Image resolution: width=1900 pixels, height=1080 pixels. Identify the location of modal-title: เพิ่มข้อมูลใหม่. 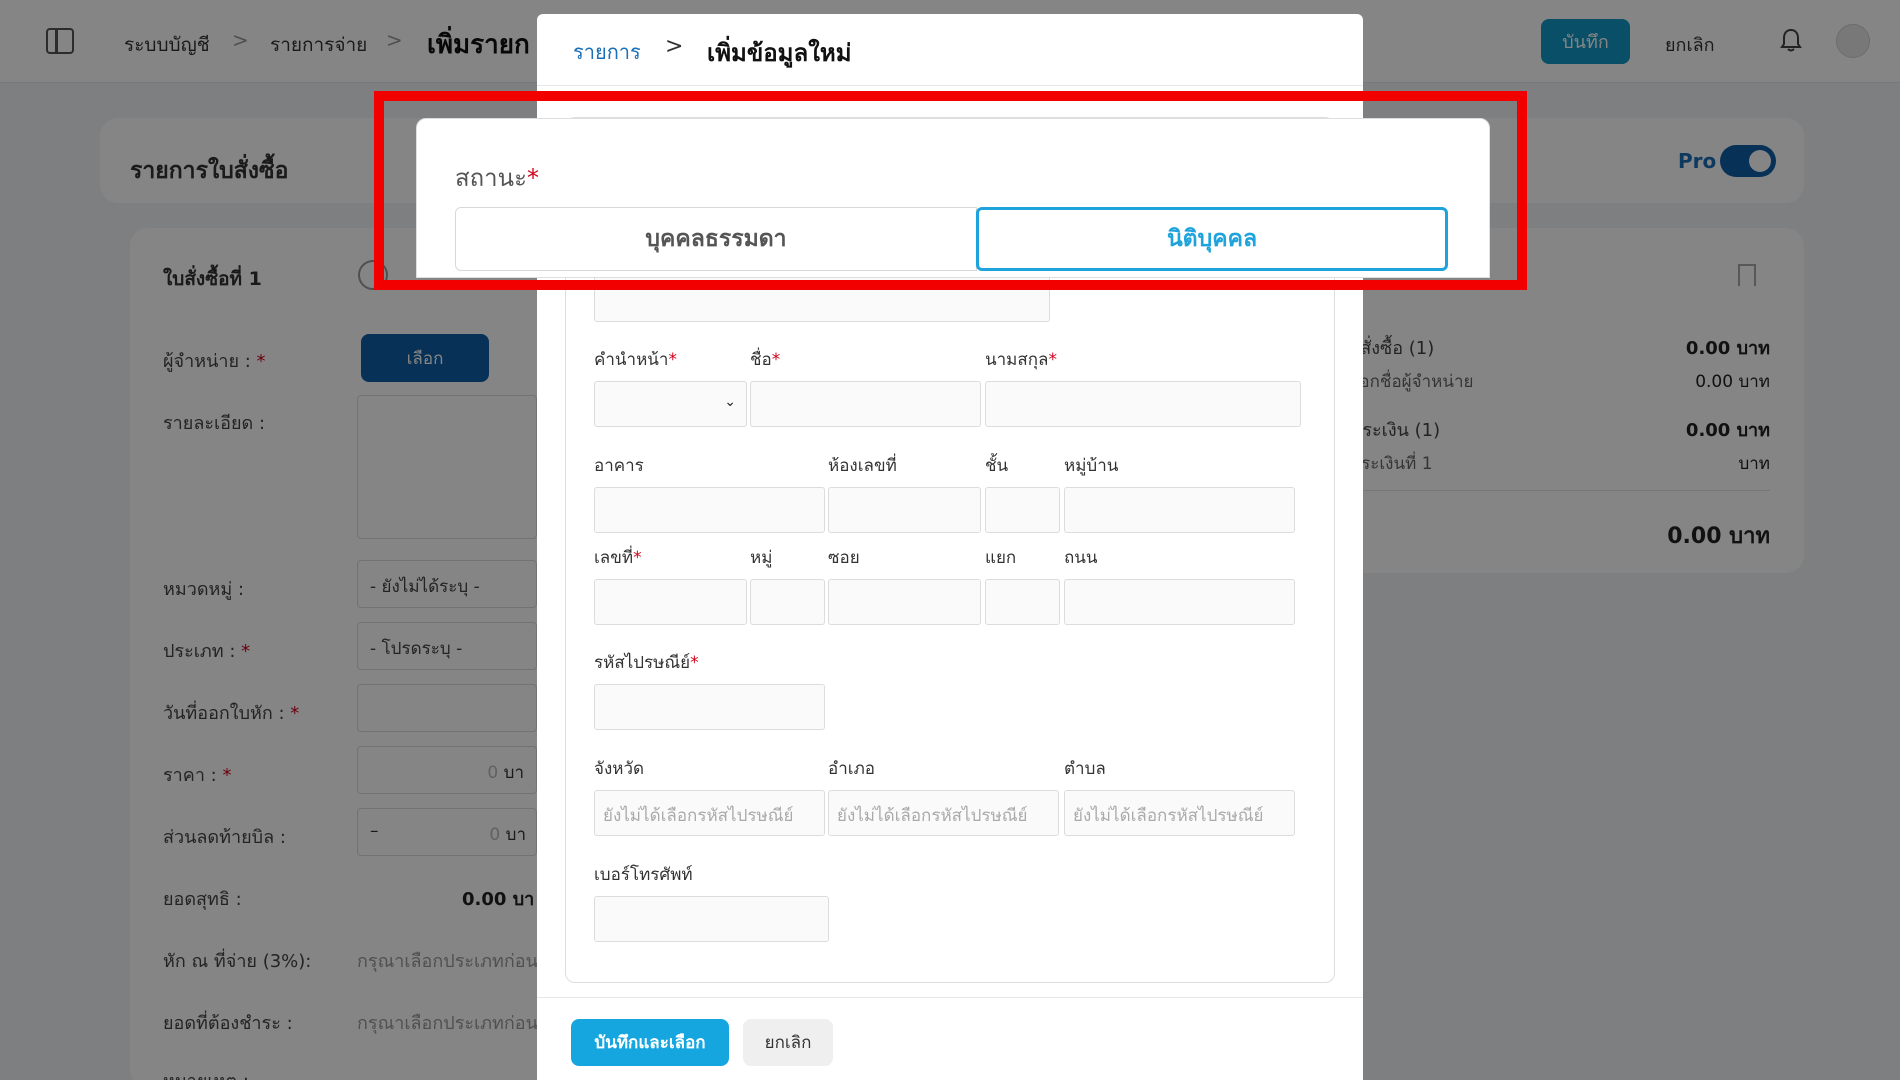
(779, 53).